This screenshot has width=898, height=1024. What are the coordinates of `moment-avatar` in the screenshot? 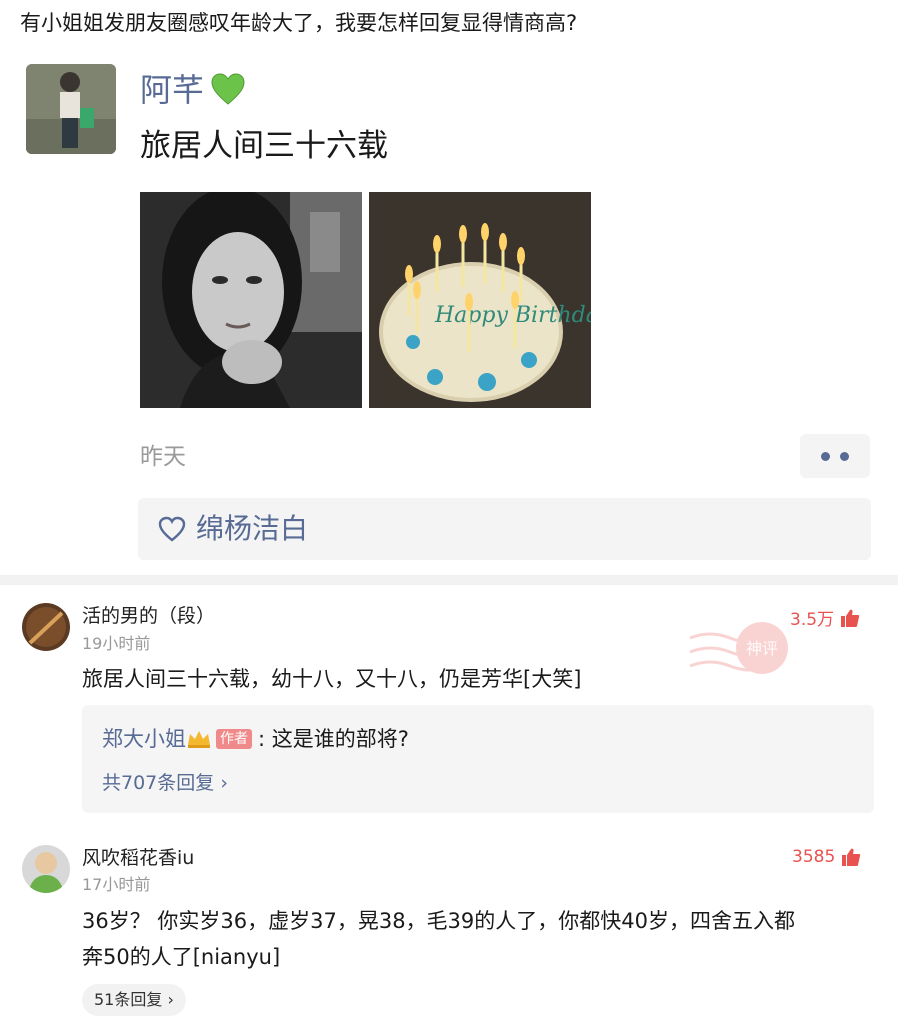 It's located at (71, 109).